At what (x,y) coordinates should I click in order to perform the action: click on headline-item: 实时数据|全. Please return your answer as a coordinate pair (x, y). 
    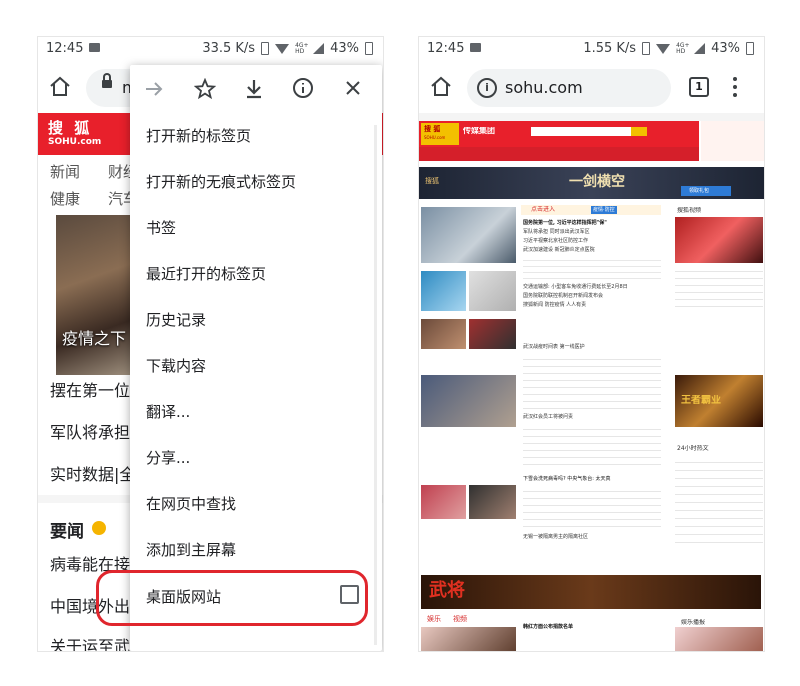
    Looking at the image, I should click on (92, 473).